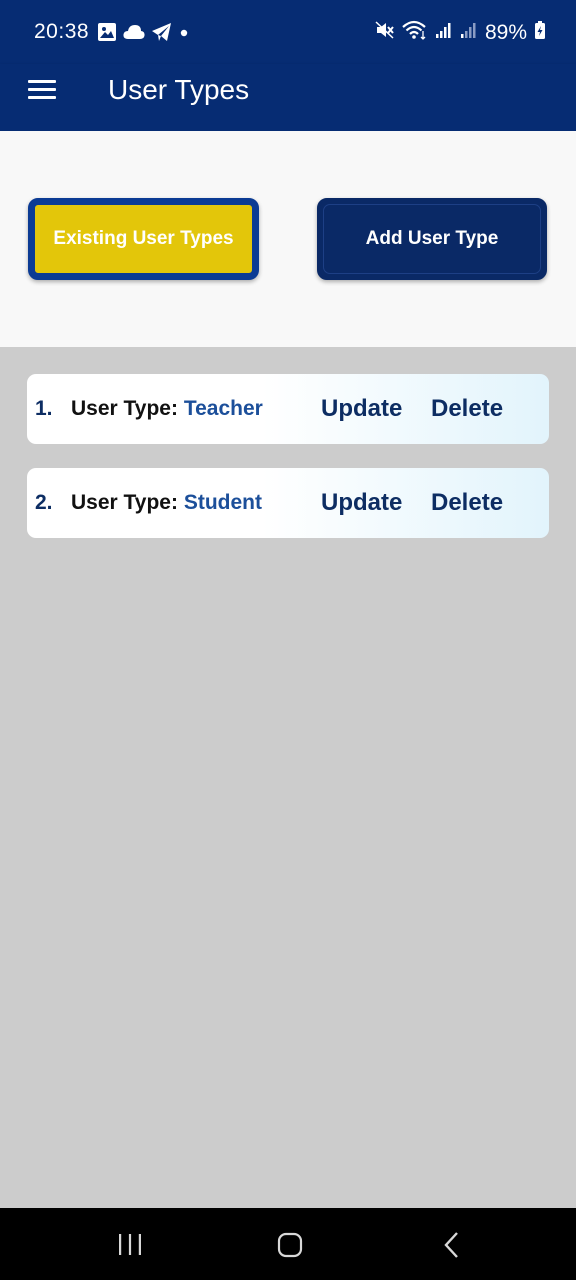 The width and height of the screenshot is (576, 1280). Describe the element at coordinates (44, 408) in the screenshot. I see `item-number: 1.` at that location.